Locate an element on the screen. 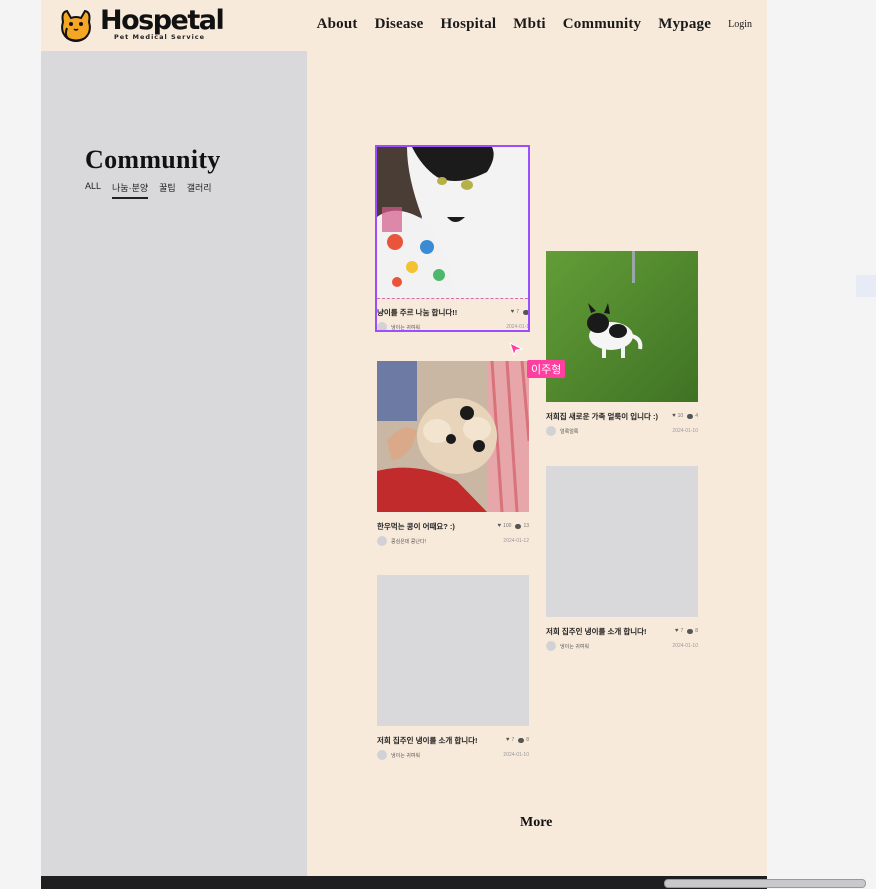 The image size is (876, 889). nav-mypage: Mypage is located at coordinates (684, 24).